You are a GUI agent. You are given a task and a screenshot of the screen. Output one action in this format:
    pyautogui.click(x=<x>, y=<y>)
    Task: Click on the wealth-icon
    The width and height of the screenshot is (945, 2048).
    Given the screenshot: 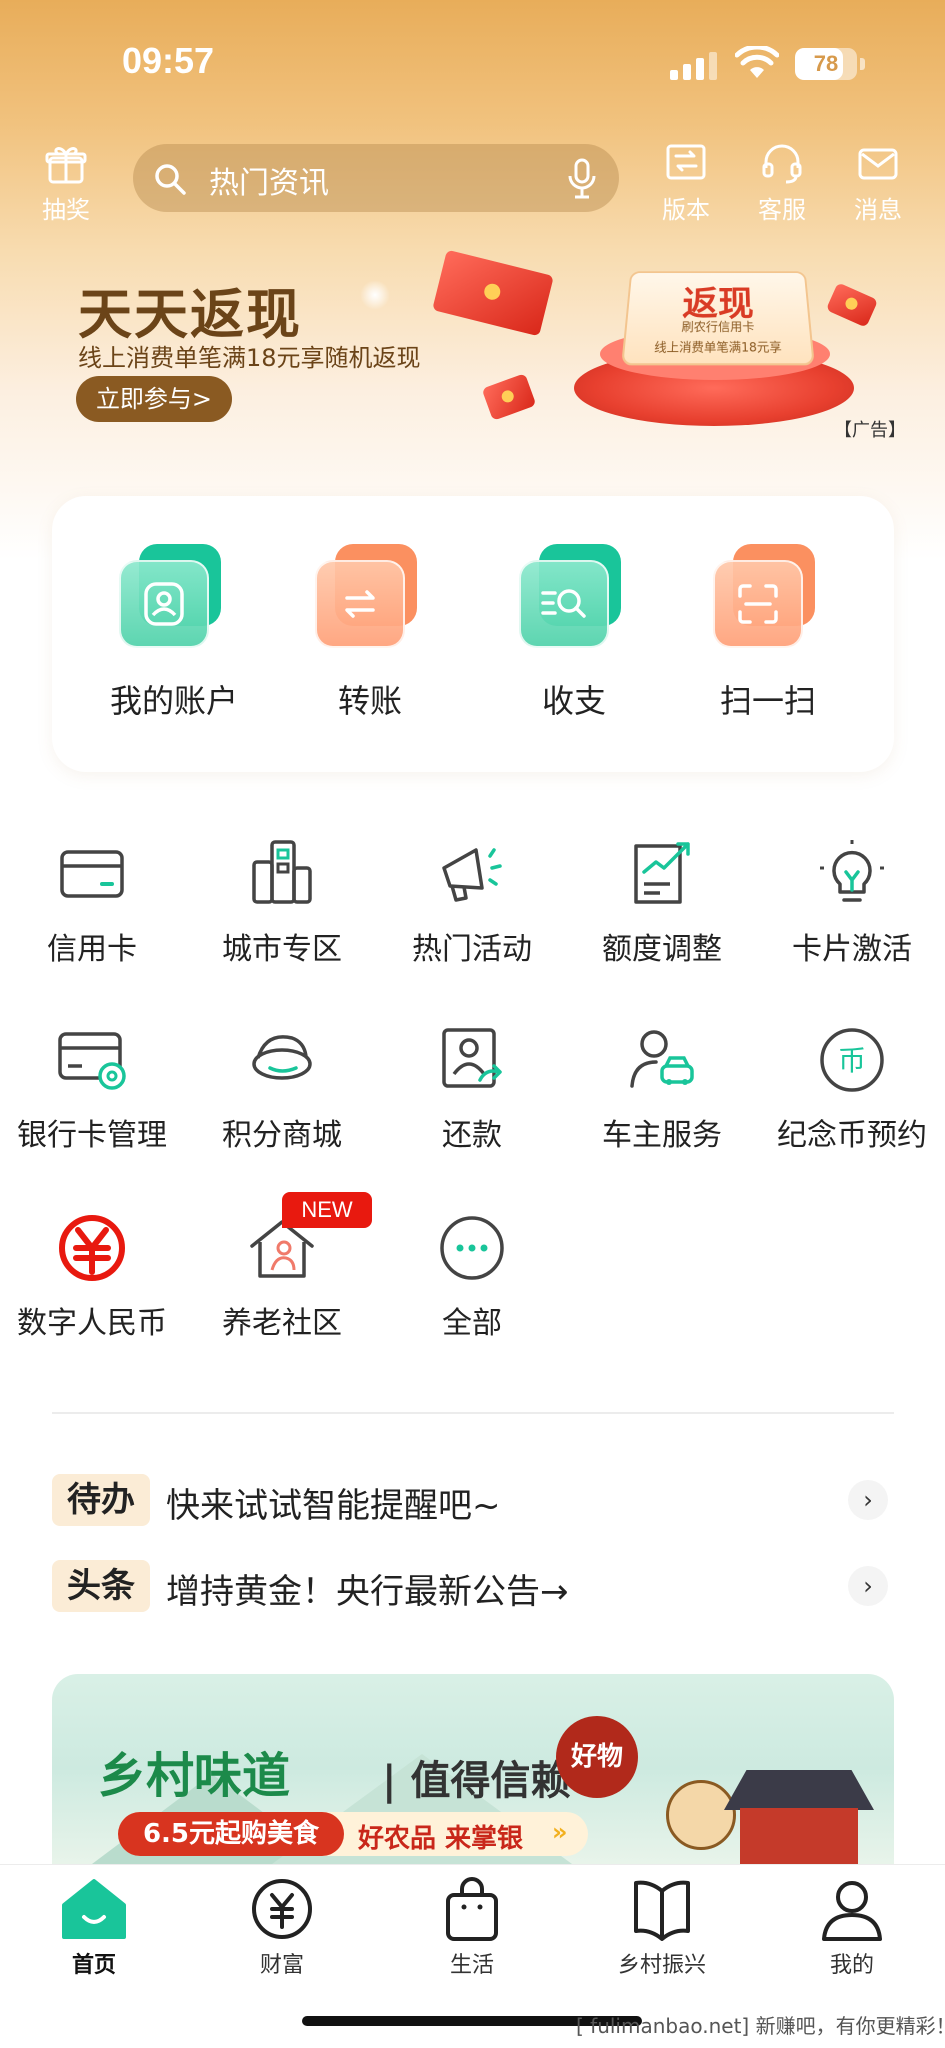 What is the action you would take?
    pyautogui.click(x=282, y=1909)
    